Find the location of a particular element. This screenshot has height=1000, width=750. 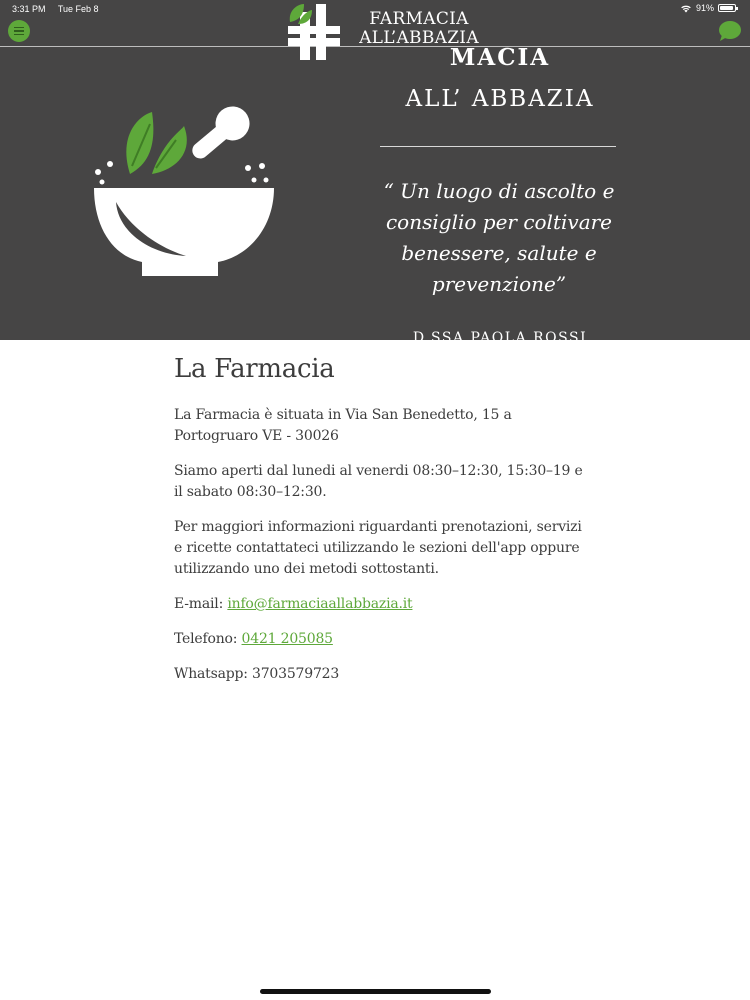

status-time: 3:31 PM is located at coordinates (29, 9).